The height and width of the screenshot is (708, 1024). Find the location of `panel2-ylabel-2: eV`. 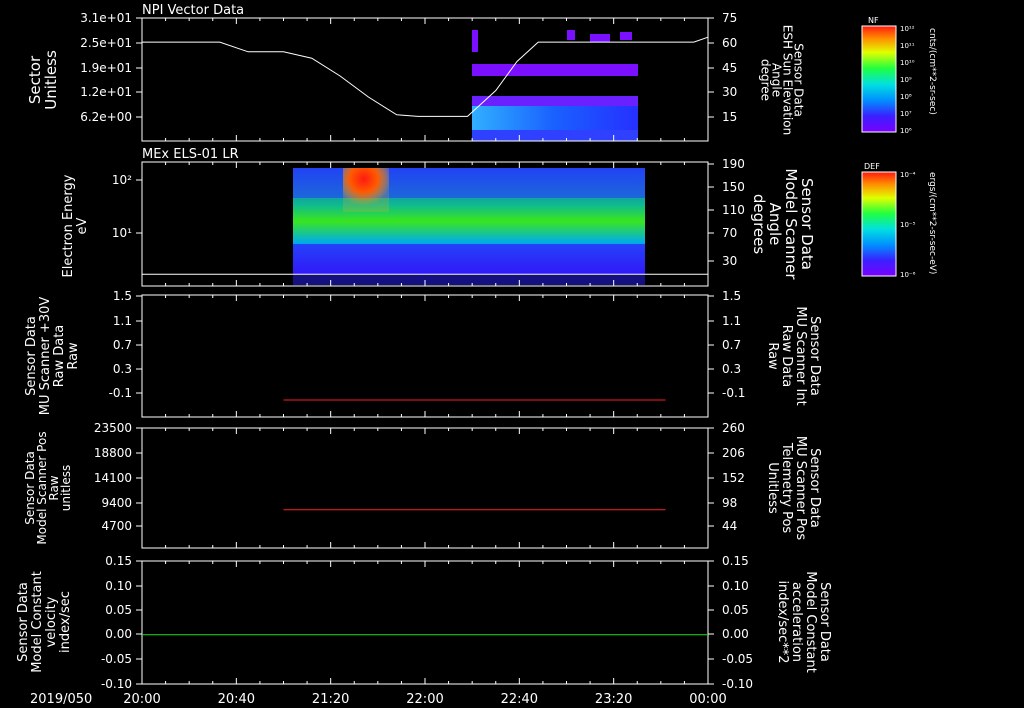

panel2-ylabel-2: eV is located at coordinates (82, 225).